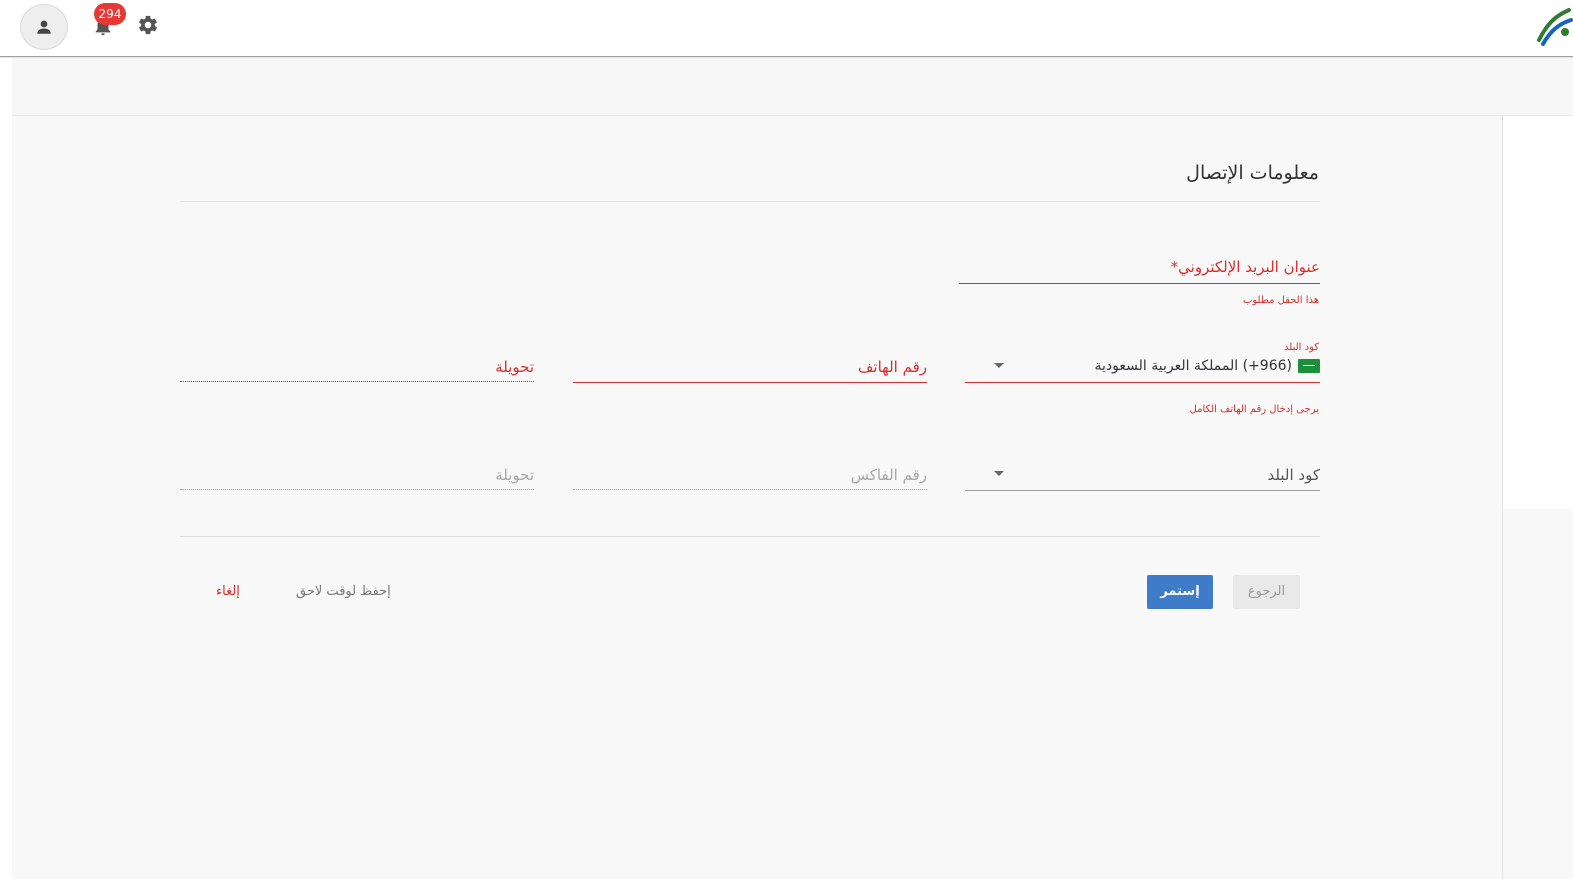 The height and width of the screenshot is (879, 1573). I want to click on fax-country-code-underline, so click(1142, 490).